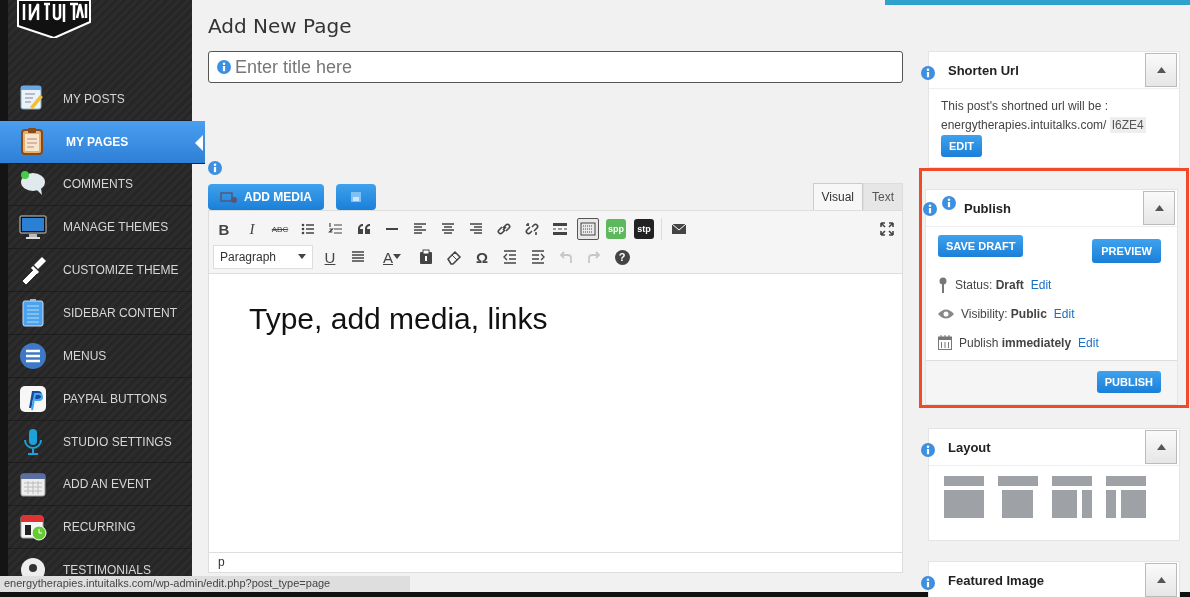 The image size is (1190, 597). What do you see at coordinates (983, 70) in the screenshot?
I see `panel-title: Shorten Url` at bounding box center [983, 70].